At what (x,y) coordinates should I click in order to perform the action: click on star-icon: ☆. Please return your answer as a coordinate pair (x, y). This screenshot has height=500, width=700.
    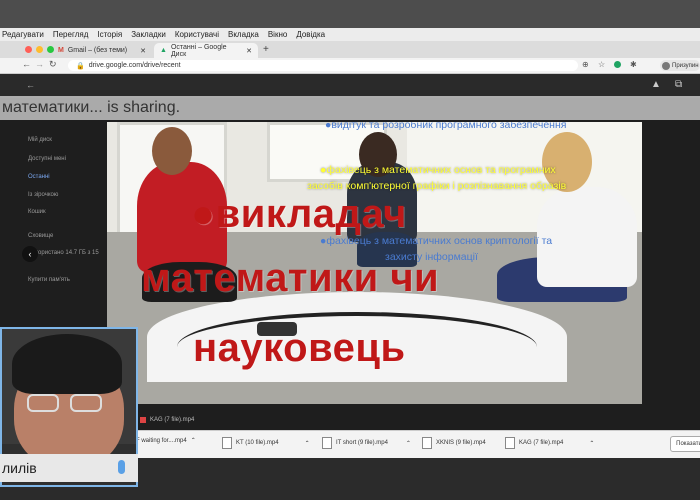
    Looking at the image, I should click on (601, 64).